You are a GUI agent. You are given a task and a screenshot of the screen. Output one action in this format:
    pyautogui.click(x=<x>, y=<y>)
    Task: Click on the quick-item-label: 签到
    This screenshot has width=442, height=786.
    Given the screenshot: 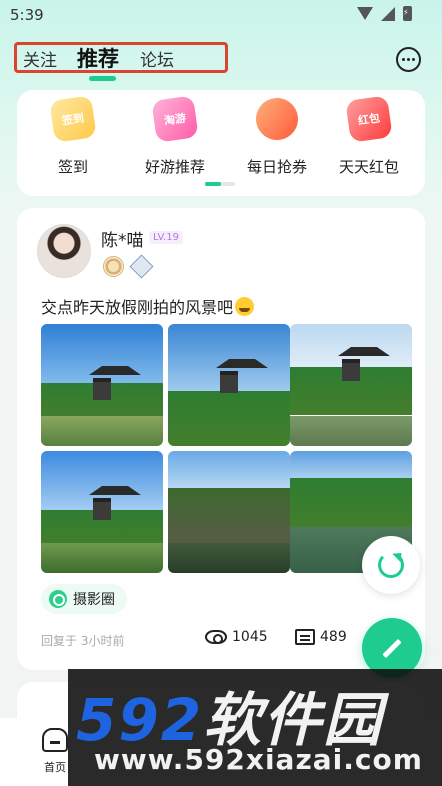 What is the action you would take?
    pyautogui.click(x=72, y=167)
    